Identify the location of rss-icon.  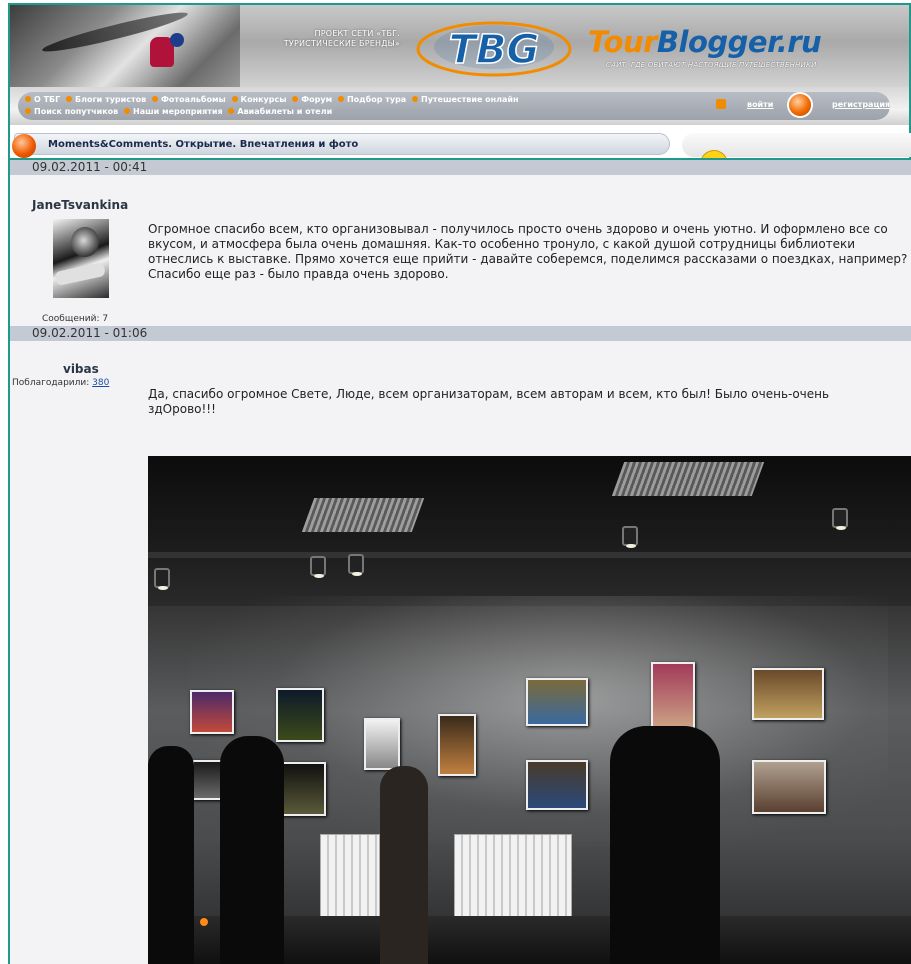
(721, 104).